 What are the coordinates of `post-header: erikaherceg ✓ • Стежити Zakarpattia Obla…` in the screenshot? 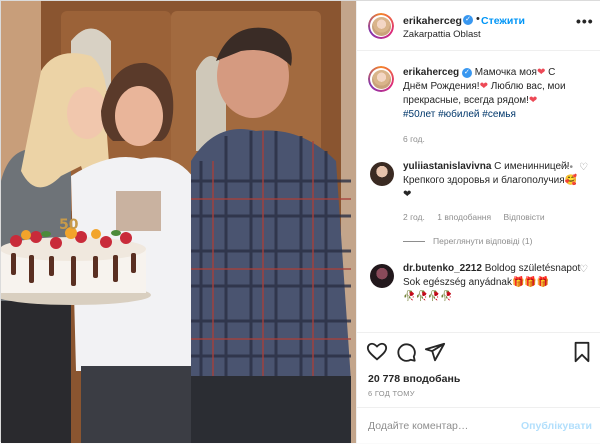 It's located at (478, 26).